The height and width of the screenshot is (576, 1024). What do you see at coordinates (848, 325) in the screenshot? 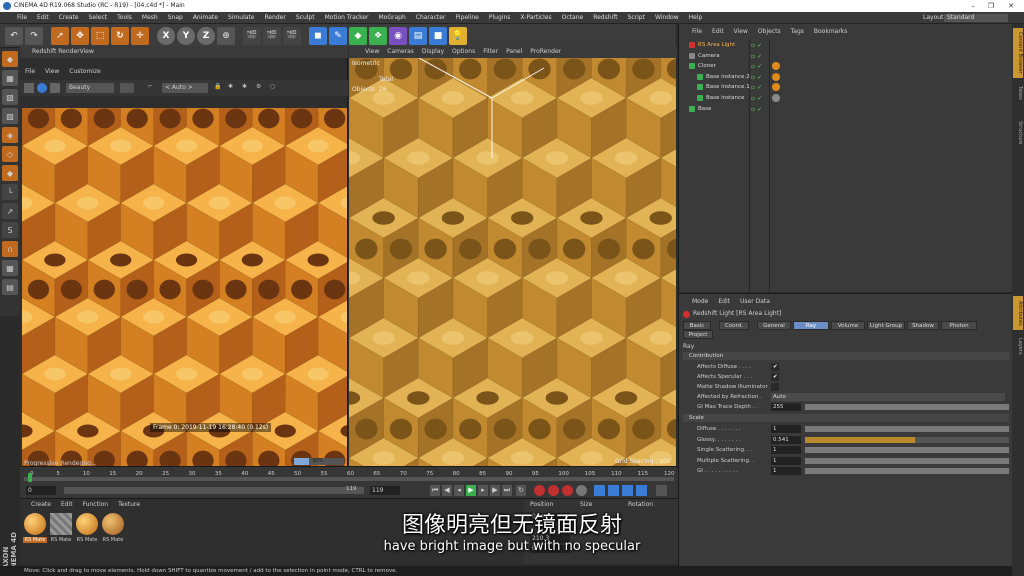
I see `tab-volume: Volume` at bounding box center [848, 325].